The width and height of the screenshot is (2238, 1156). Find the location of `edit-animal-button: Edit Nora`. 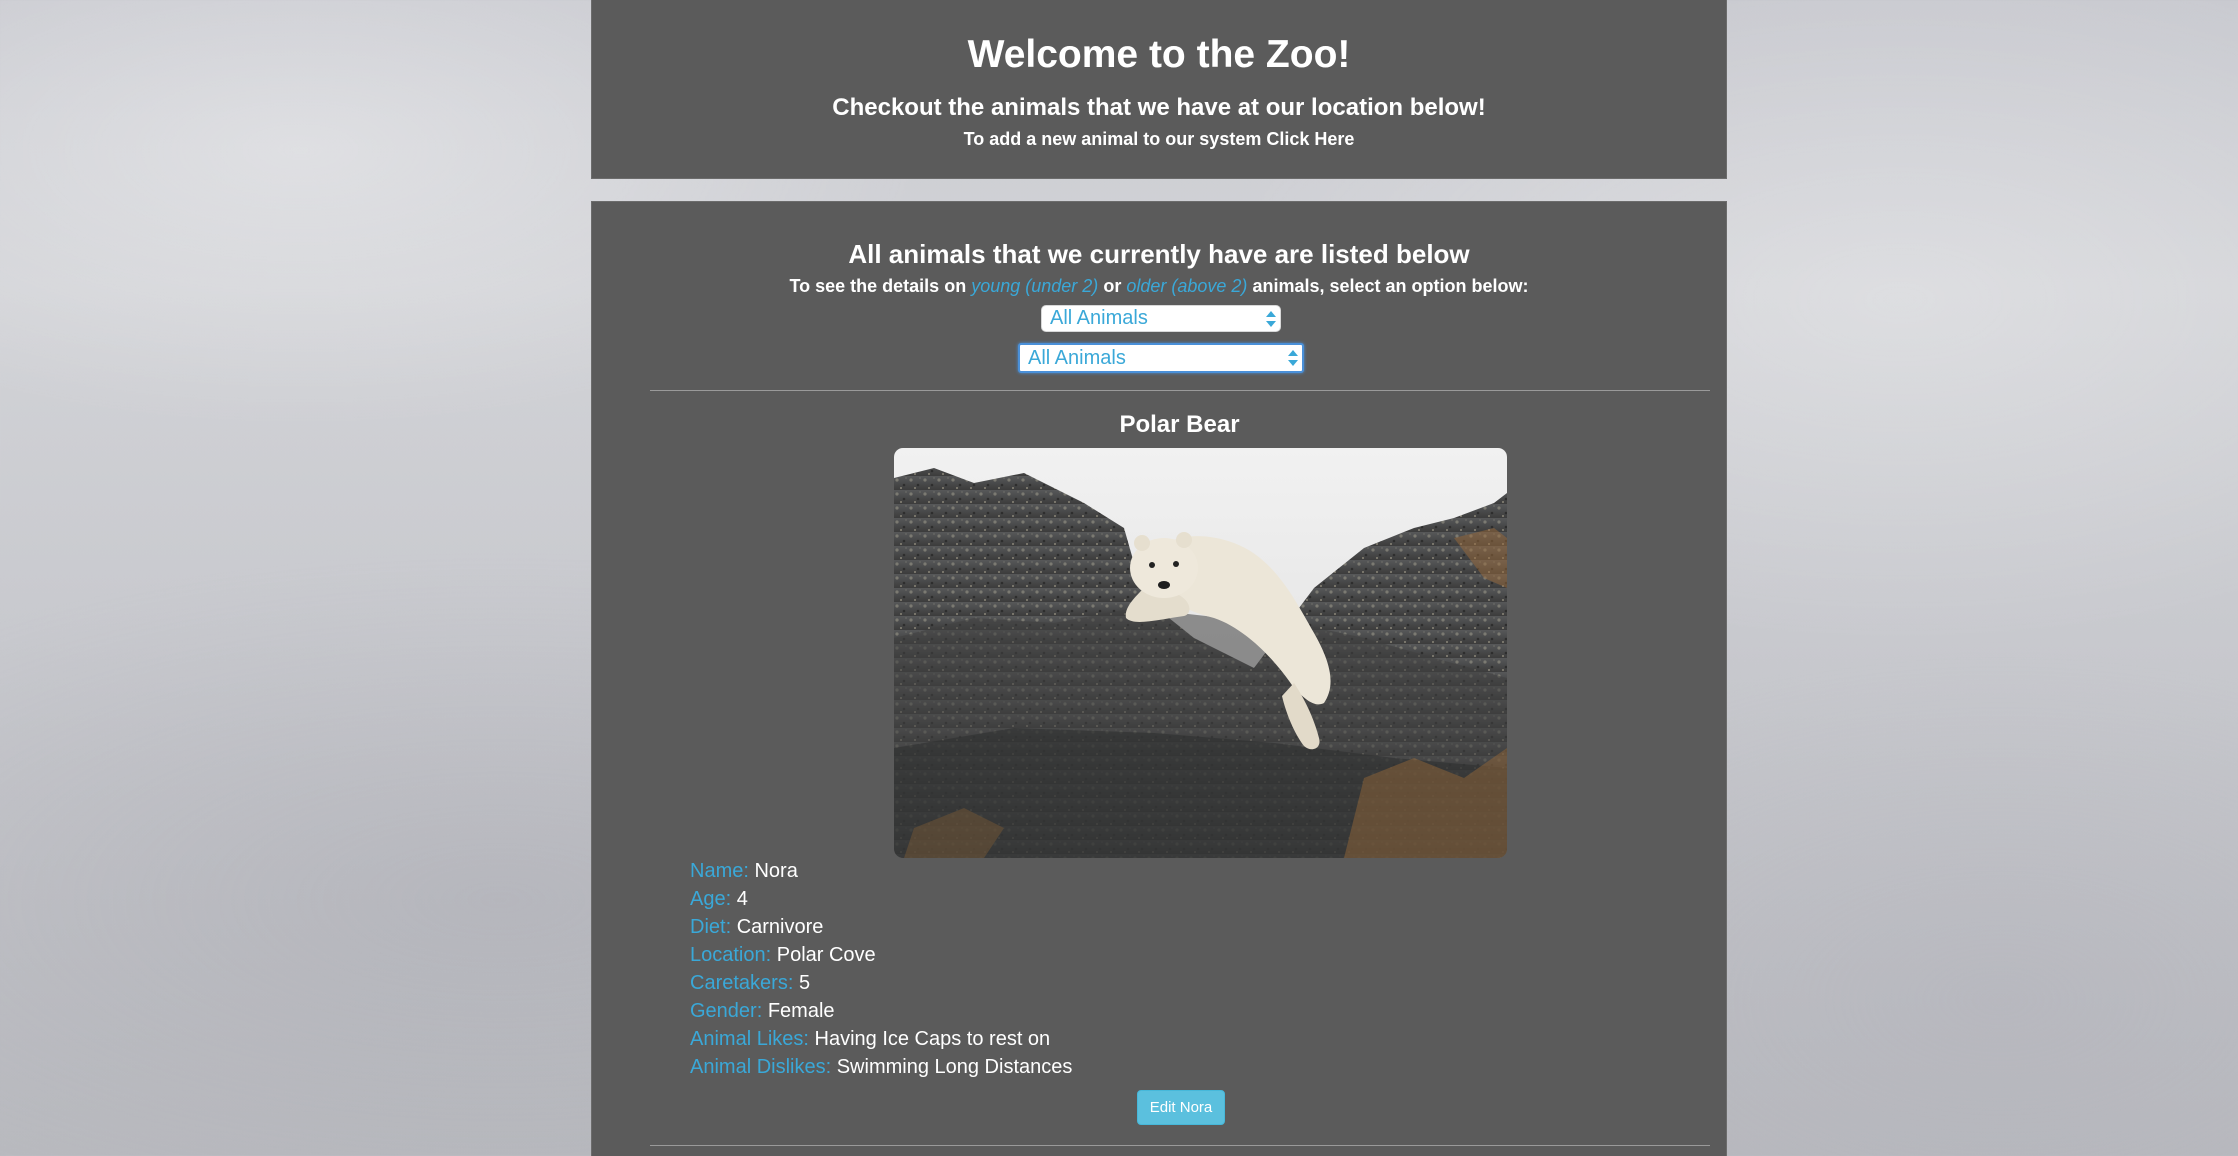

edit-animal-button: Edit Nora is located at coordinates (1181, 1107).